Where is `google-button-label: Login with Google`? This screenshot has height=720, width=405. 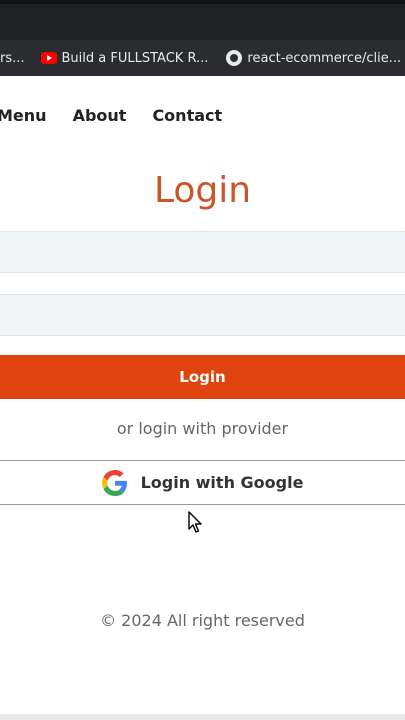 google-button-label: Login with Google is located at coordinates (222, 482).